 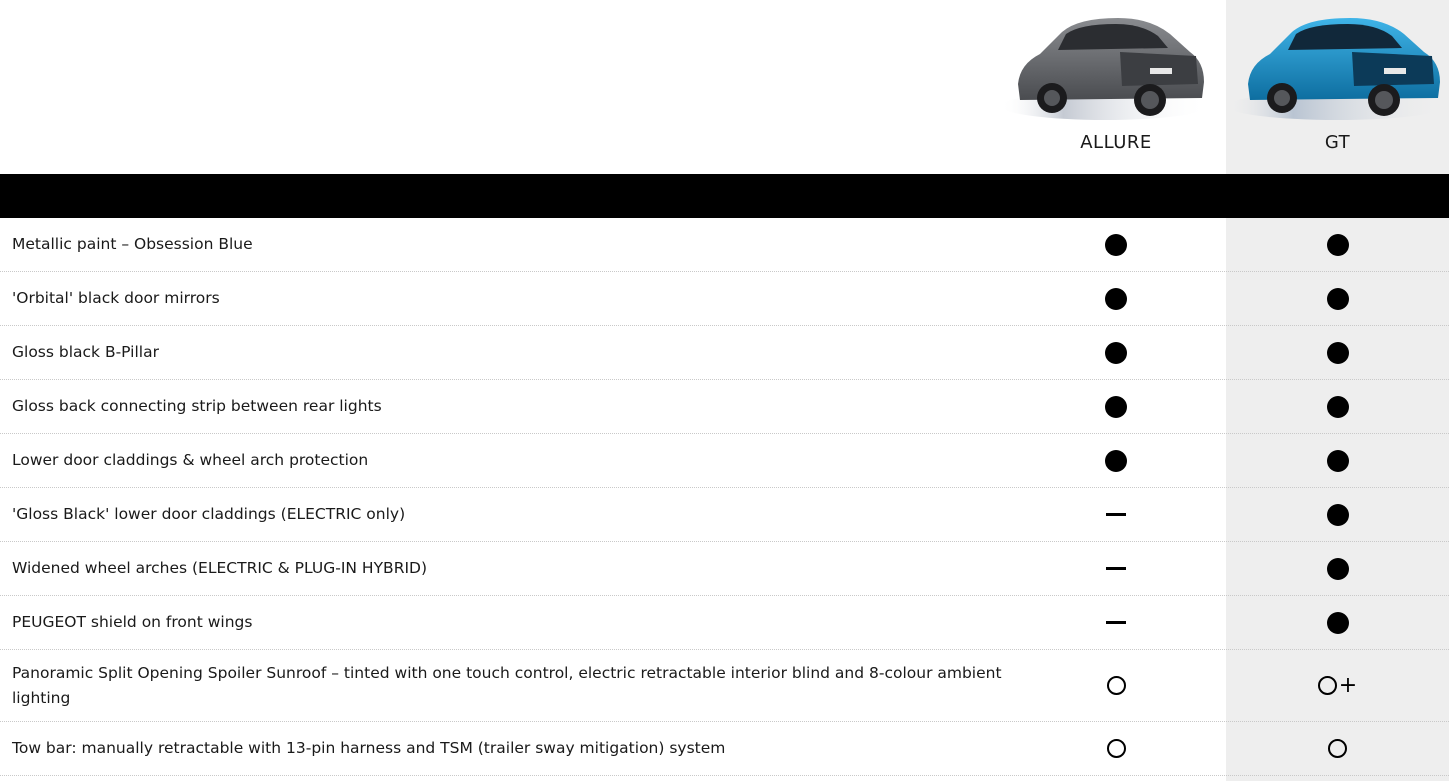 What do you see at coordinates (724, 245) in the screenshot?
I see `table-row: Metallic paint – Obsession Blue` at bounding box center [724, 245].